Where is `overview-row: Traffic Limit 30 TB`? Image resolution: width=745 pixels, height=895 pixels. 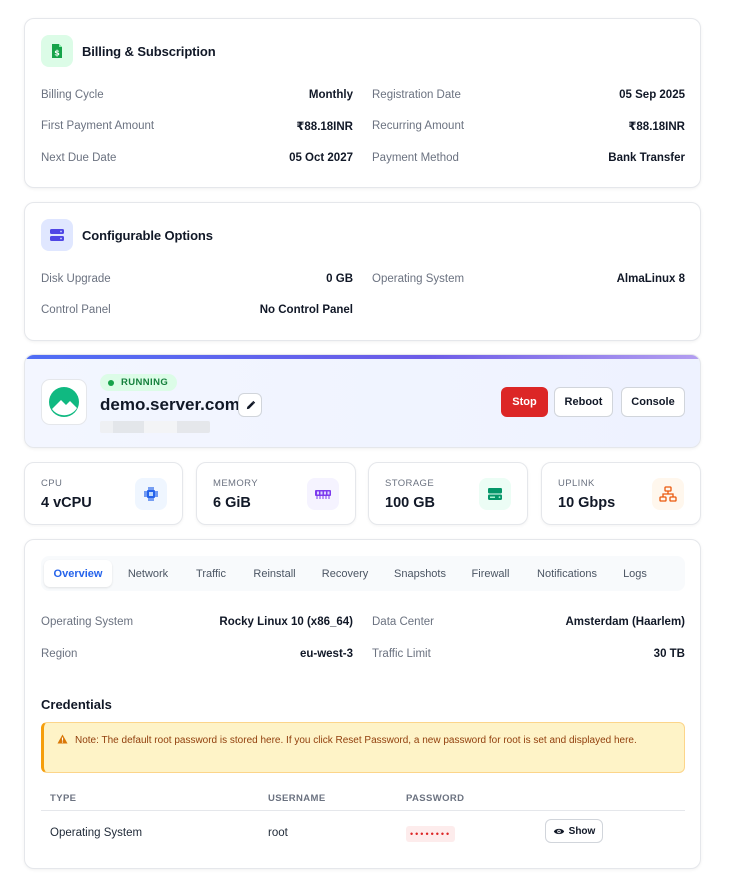 overview-row: Traffic Limit 30 TB is located at coordinates (528, 654).